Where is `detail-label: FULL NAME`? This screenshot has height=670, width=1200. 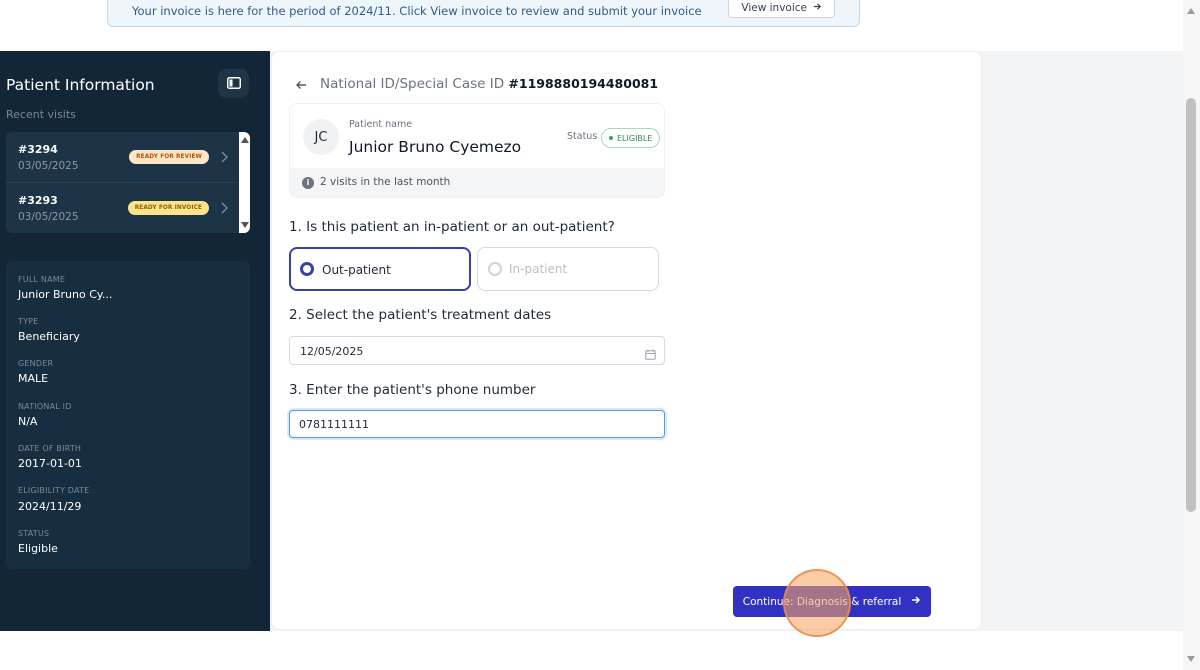 detail-label: FULL NAME is located at coordinates (42, 279).